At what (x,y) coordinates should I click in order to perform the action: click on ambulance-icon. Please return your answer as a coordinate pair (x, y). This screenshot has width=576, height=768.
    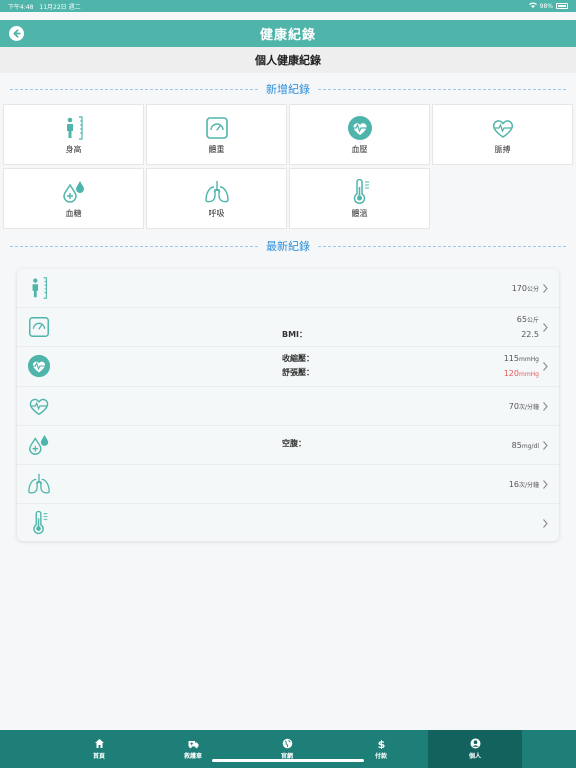
    Looking at the image, I should click on (193, 745).